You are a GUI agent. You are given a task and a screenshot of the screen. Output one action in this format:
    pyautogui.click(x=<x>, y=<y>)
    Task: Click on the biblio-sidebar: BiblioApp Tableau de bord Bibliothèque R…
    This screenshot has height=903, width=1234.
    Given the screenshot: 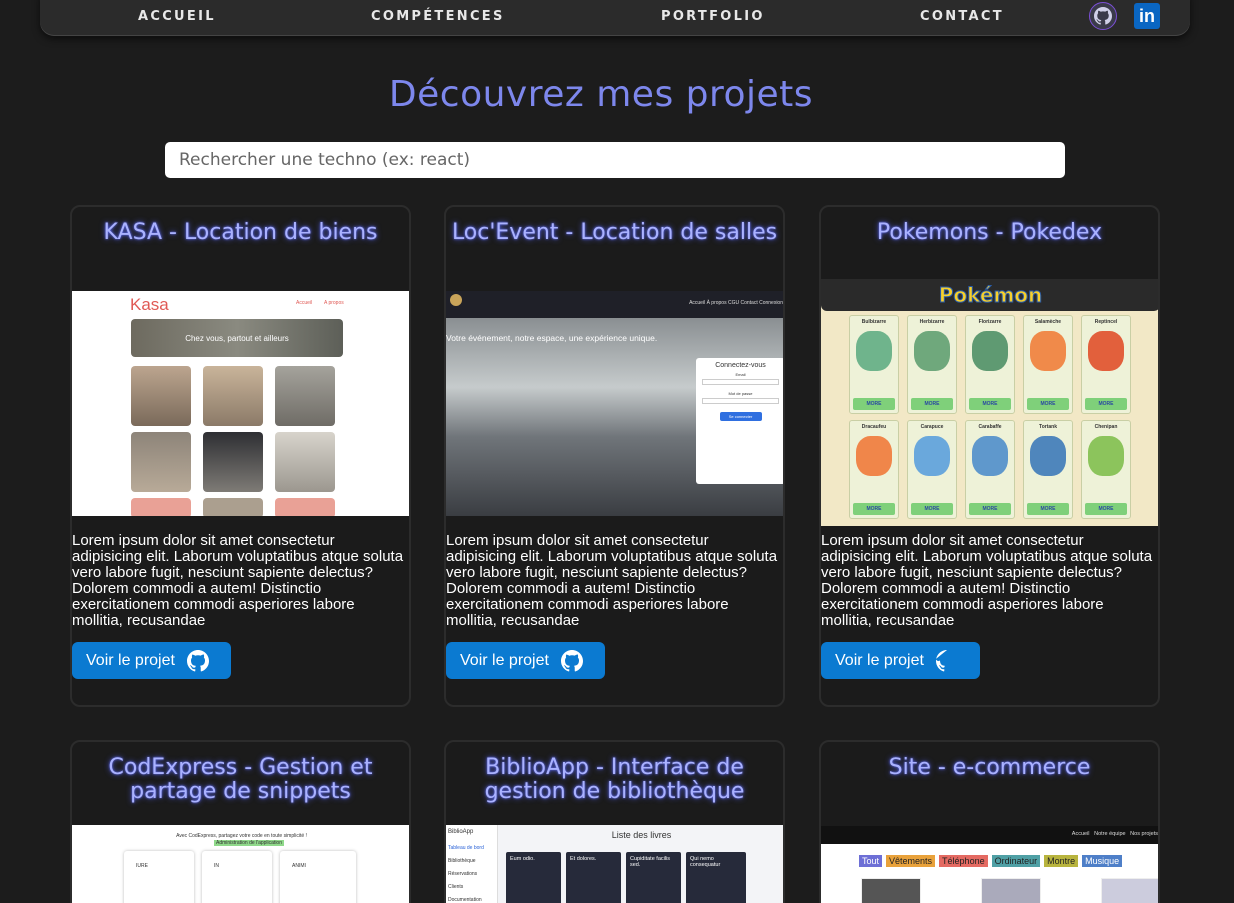 What is the action you would take?
    pyautogui.click(x=472, y=864)
    